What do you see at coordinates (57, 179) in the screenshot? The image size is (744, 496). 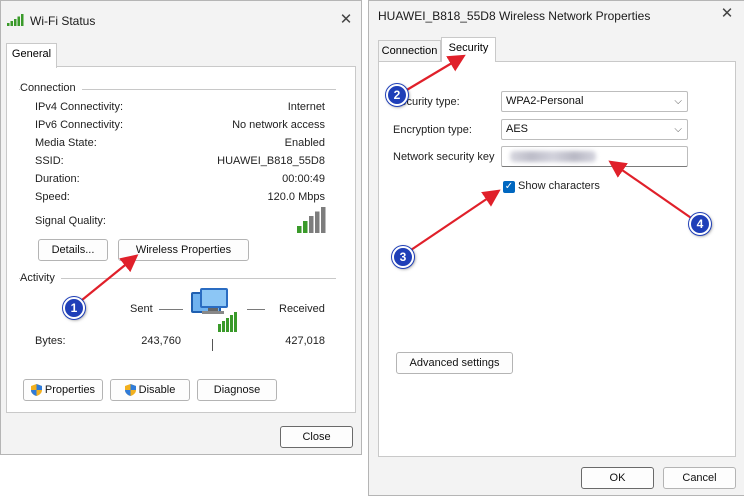 I see `duration-label: Duration:` at bounding box center [57, 179].